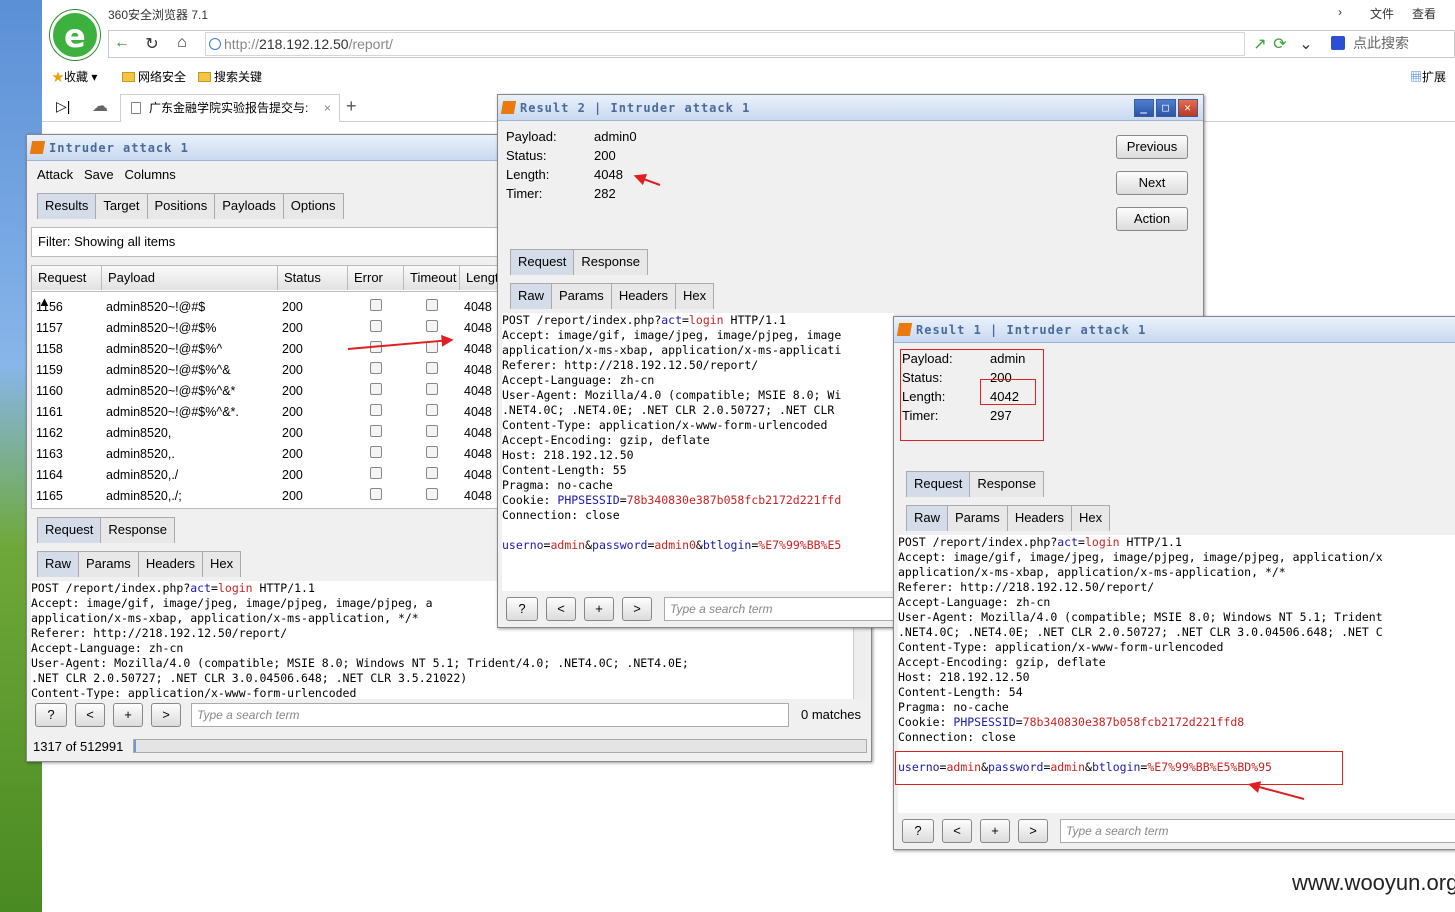 The height and width of the screenshot is (912, 1455). I want to click on tab-results: Results, so click(67, 206).